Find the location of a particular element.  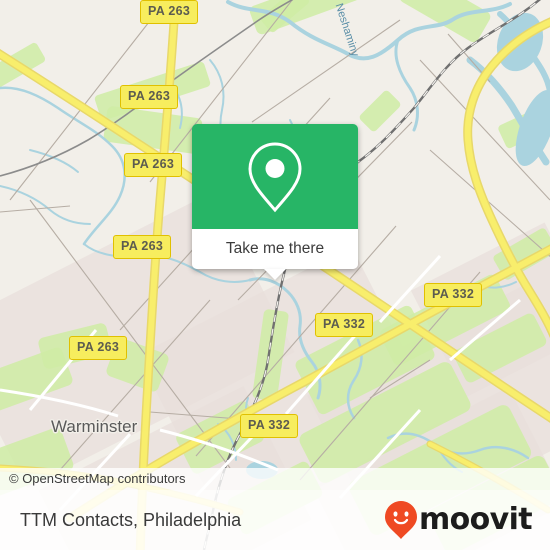

osm-attribution: © OpenStreetMap contributors is located at coordinates (275, 479).